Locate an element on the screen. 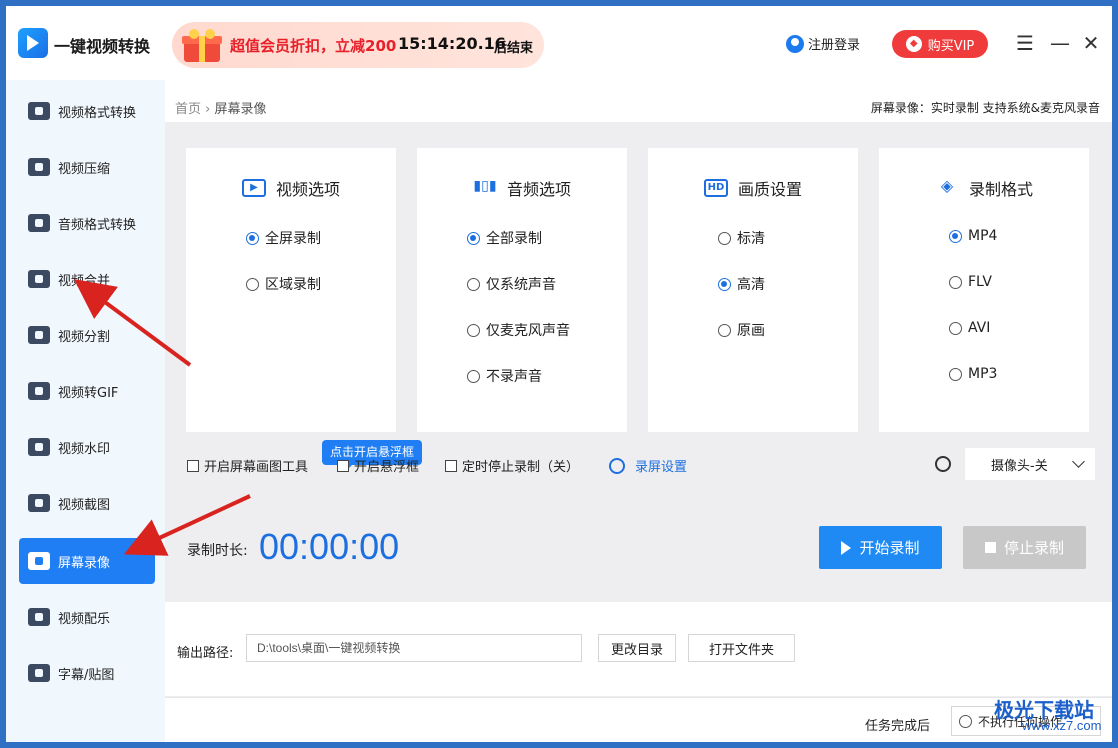 The image size is (1118, 748). arrow-to-merge is located at coordinates (132, 323).